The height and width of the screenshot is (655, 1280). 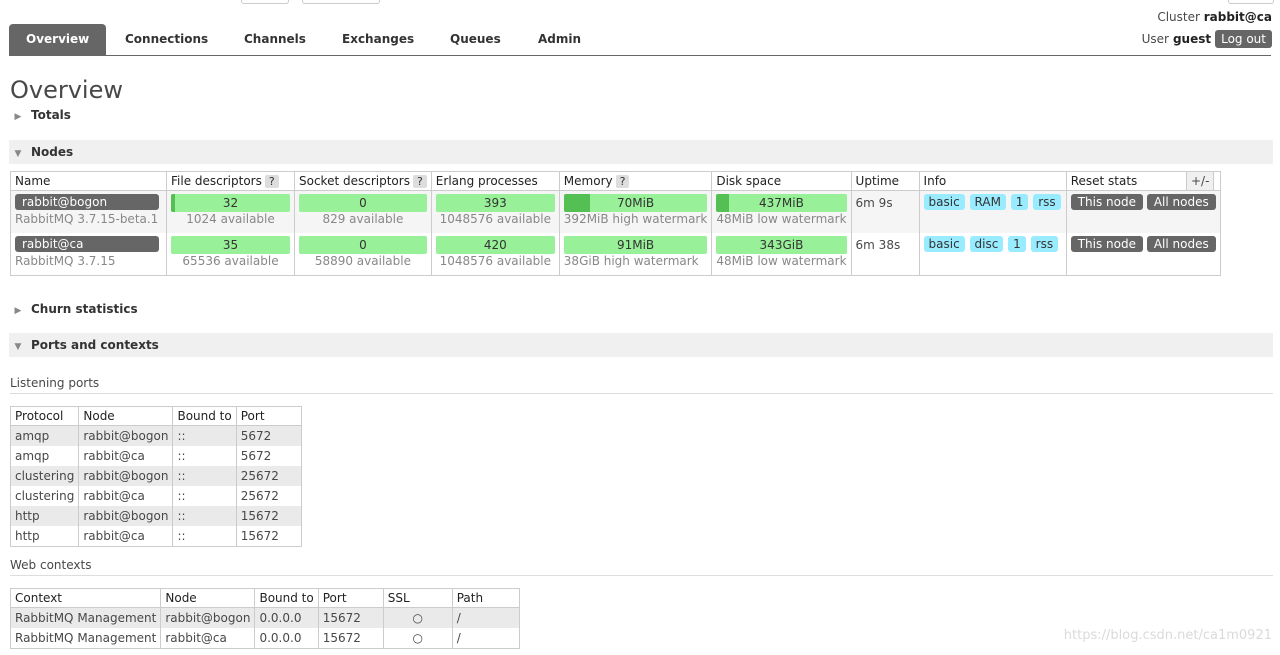 What do you see at coordinates (230, 203) in the screenshot?
I see `fd-bar: 32` at bounding box center [230, 203].